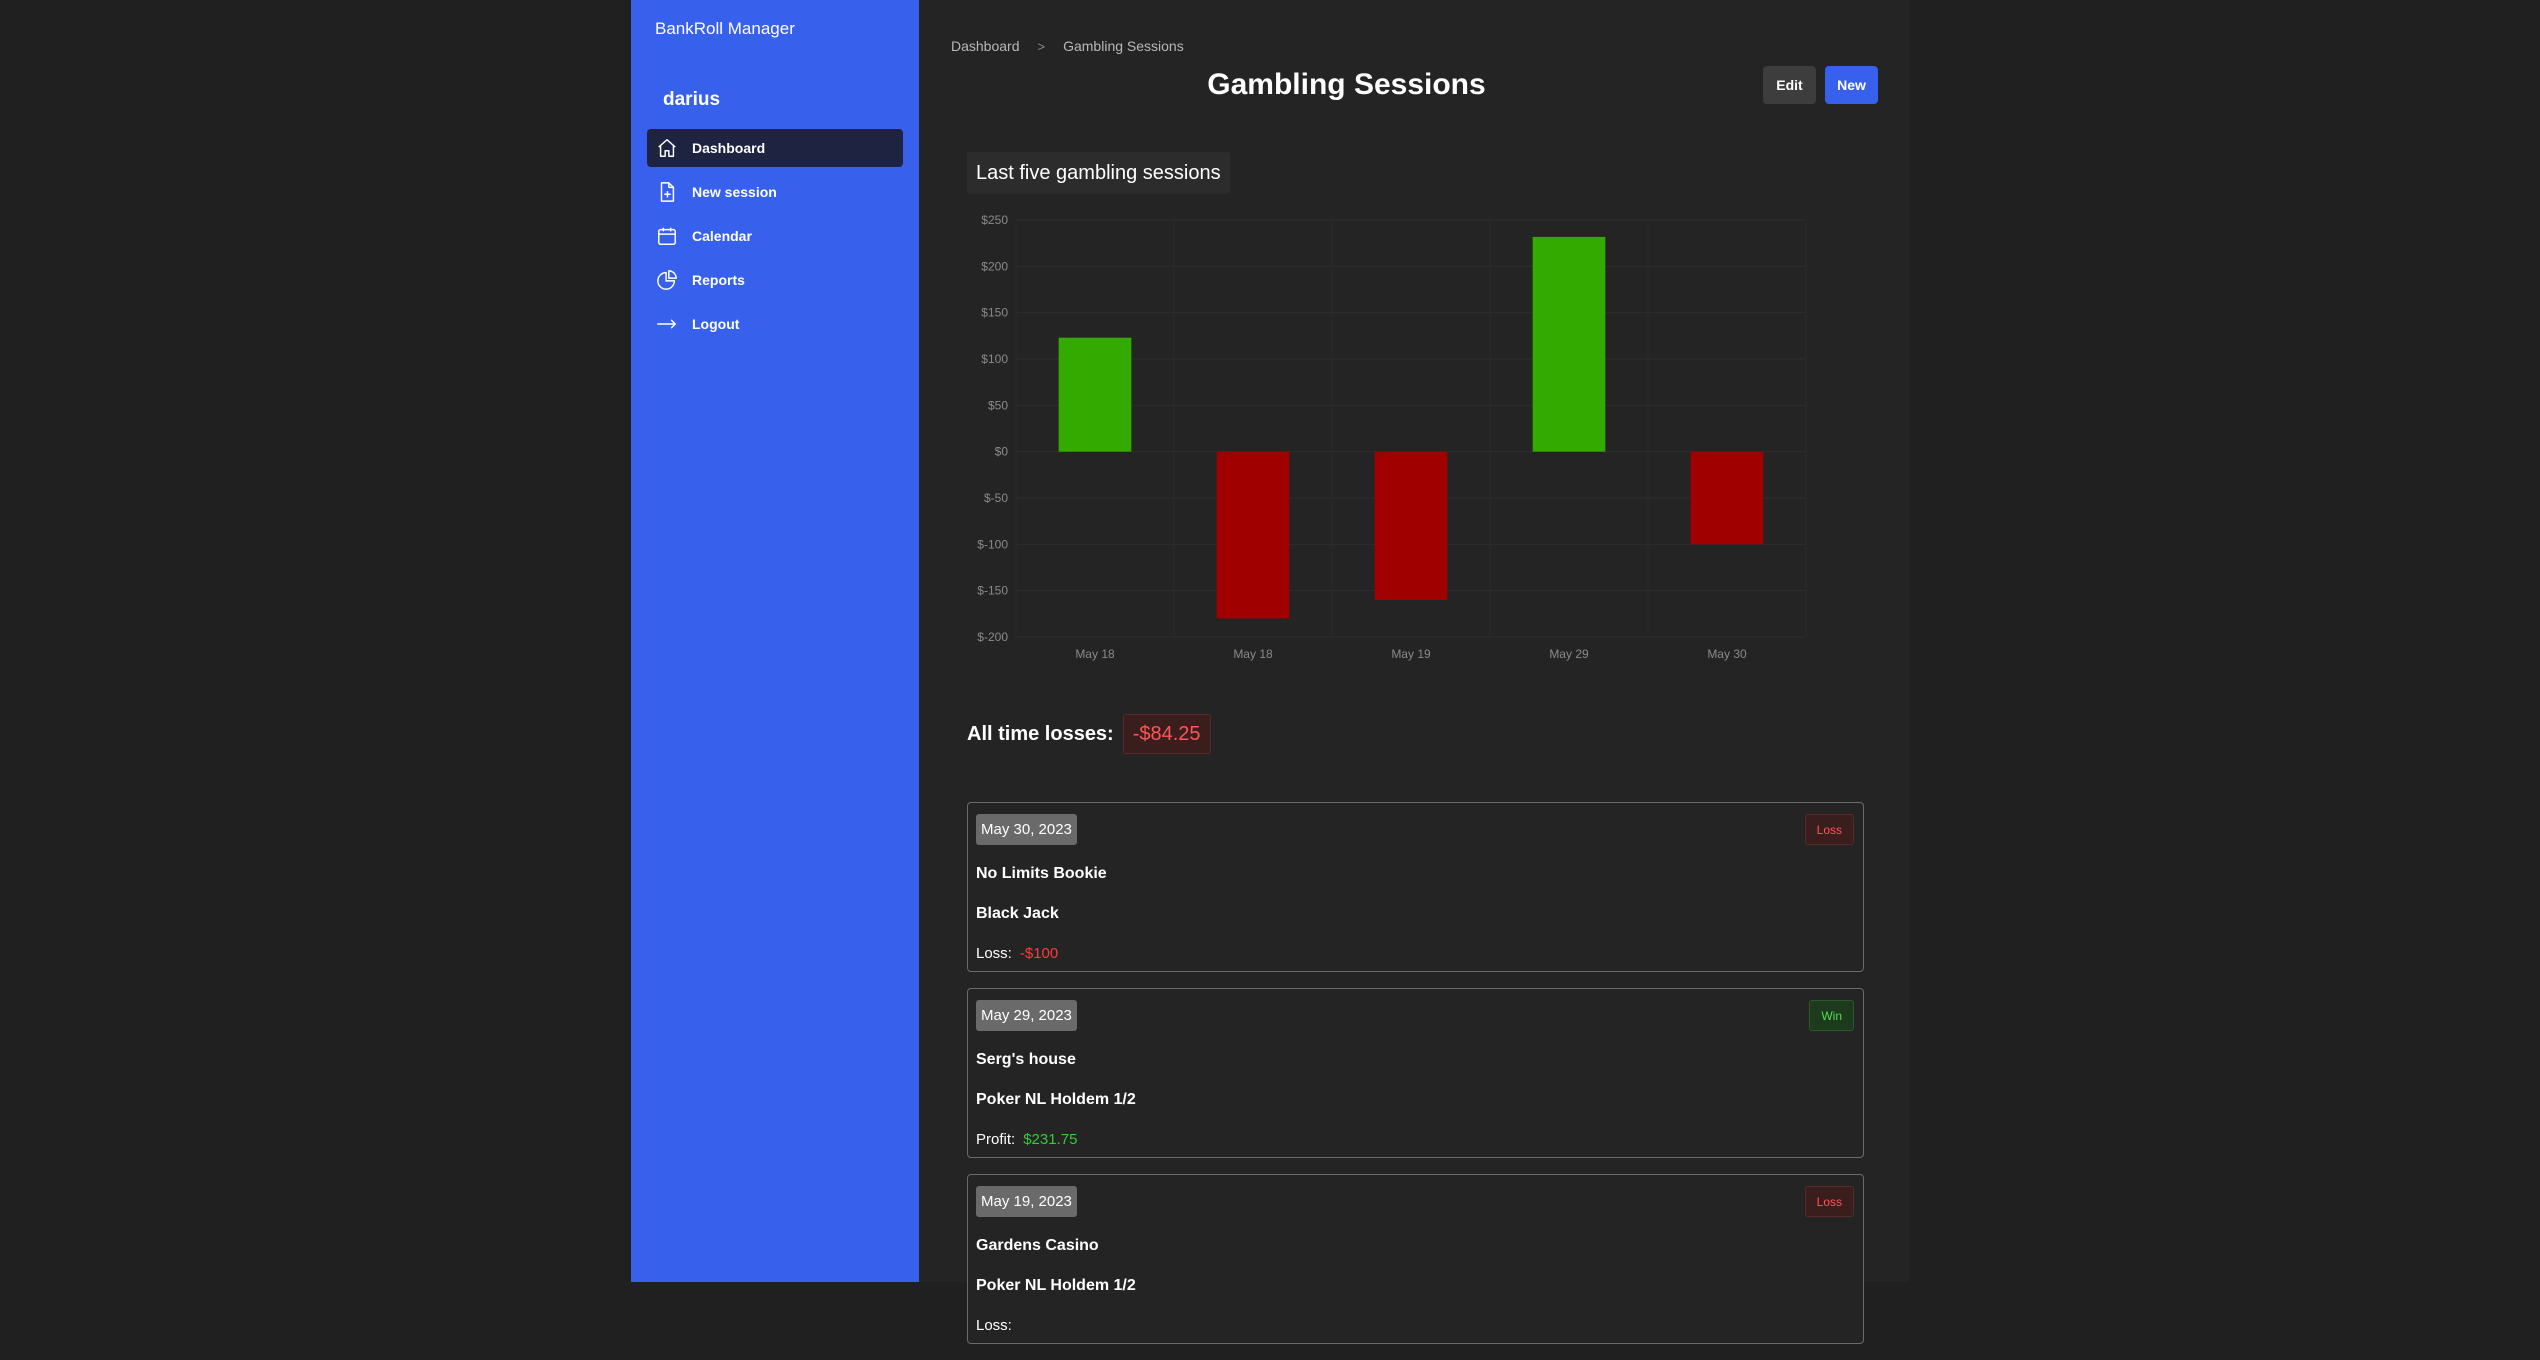 The height and width of the screenshot is (1360, 2540). What do you see at coordinates (667, 148) in the screenshot?
I see `home-icon` at bounding box center [667, 148].